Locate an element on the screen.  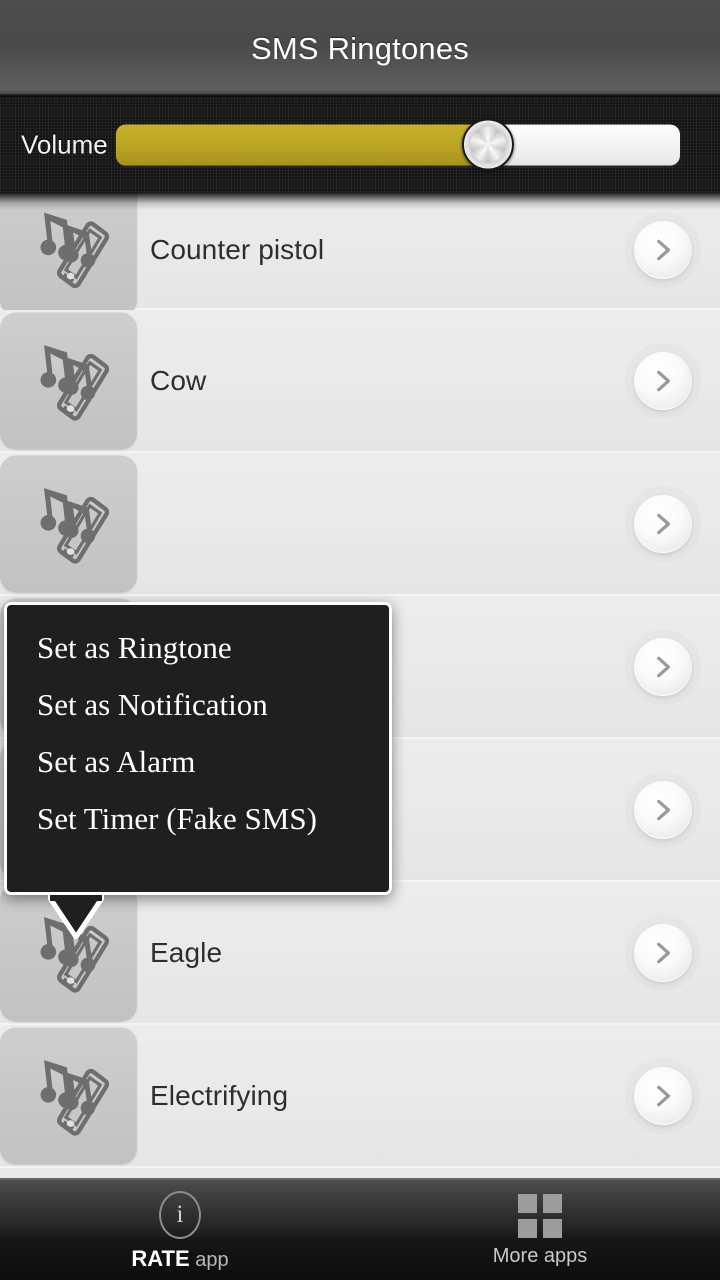
rate-app-label: RATE app is located at coordinates (179, 1259).